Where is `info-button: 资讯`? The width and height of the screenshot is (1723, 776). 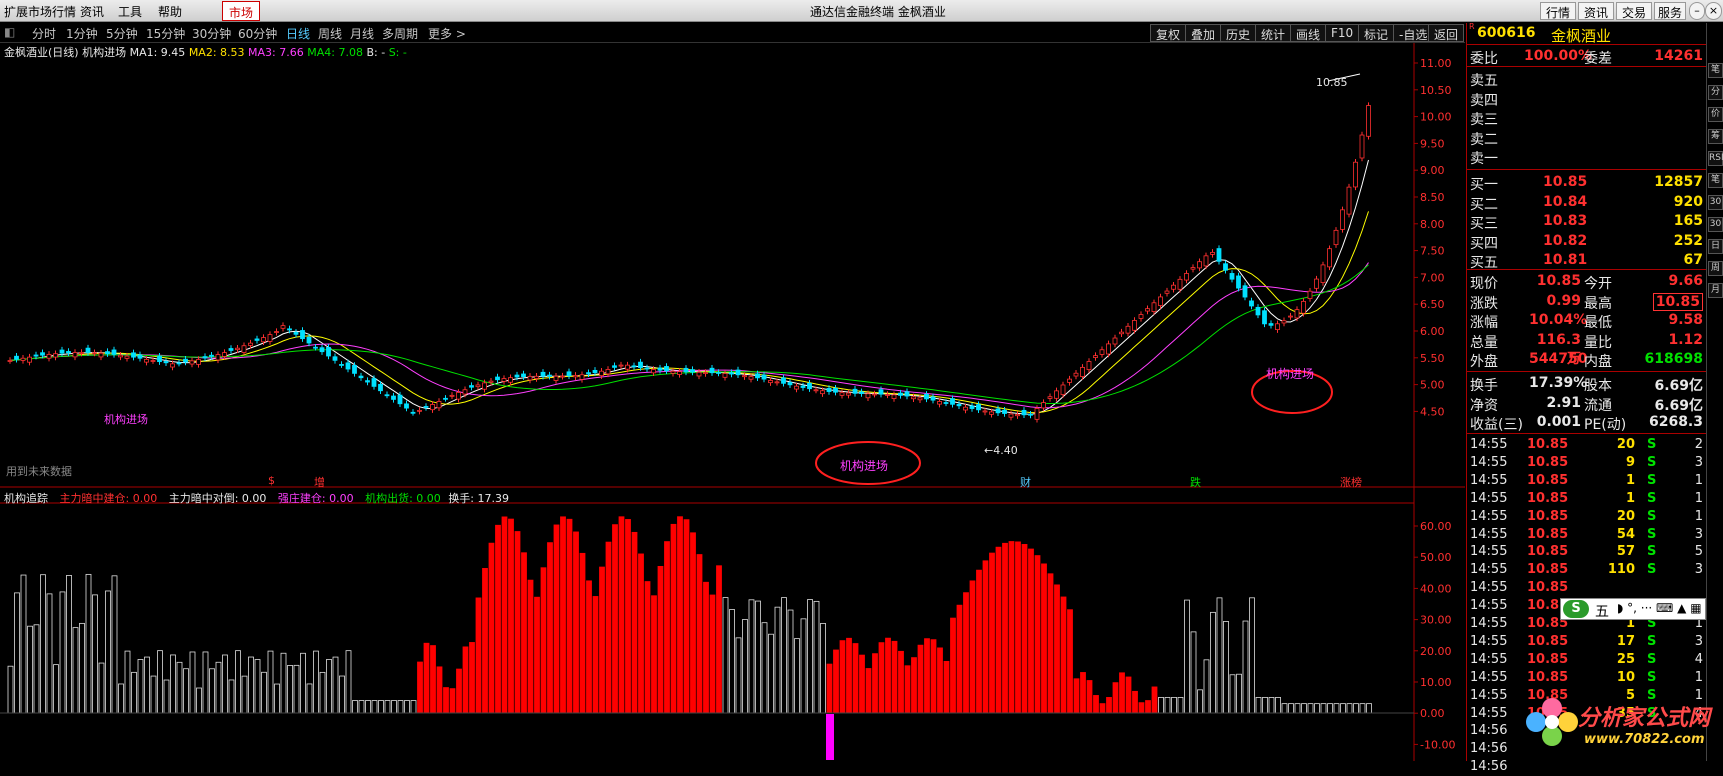 info-button: 资讯 is located at coordinates (1596, 11).